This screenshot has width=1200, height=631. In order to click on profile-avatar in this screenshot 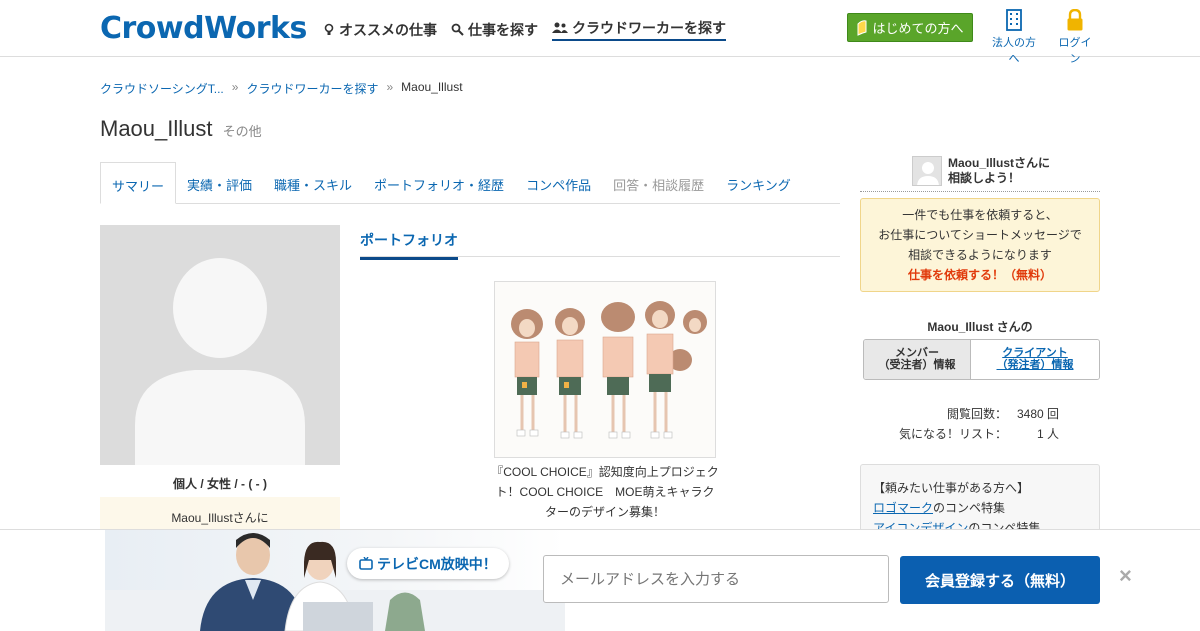, I will do `click(220, 345)`.